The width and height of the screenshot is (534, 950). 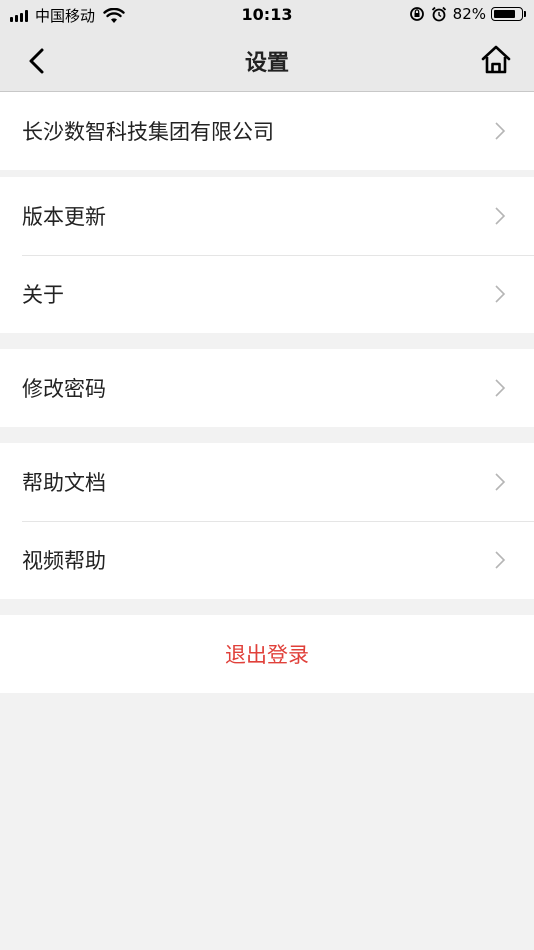 I want to click on version-update-label: 版本更新, so click(x=64, y=217).